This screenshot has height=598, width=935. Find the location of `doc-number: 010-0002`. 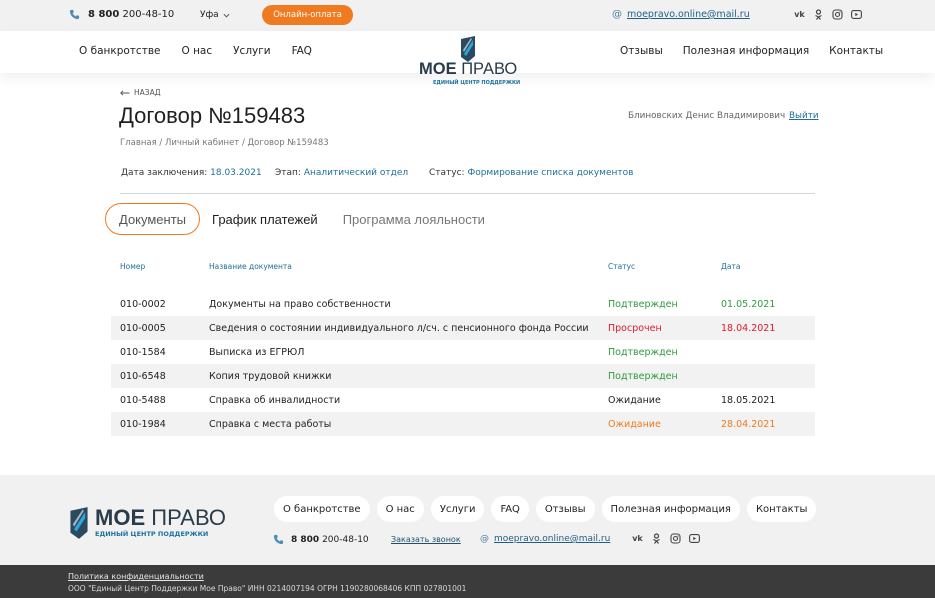

doc-number: 010-0002 is located at coordinates (143, 304).